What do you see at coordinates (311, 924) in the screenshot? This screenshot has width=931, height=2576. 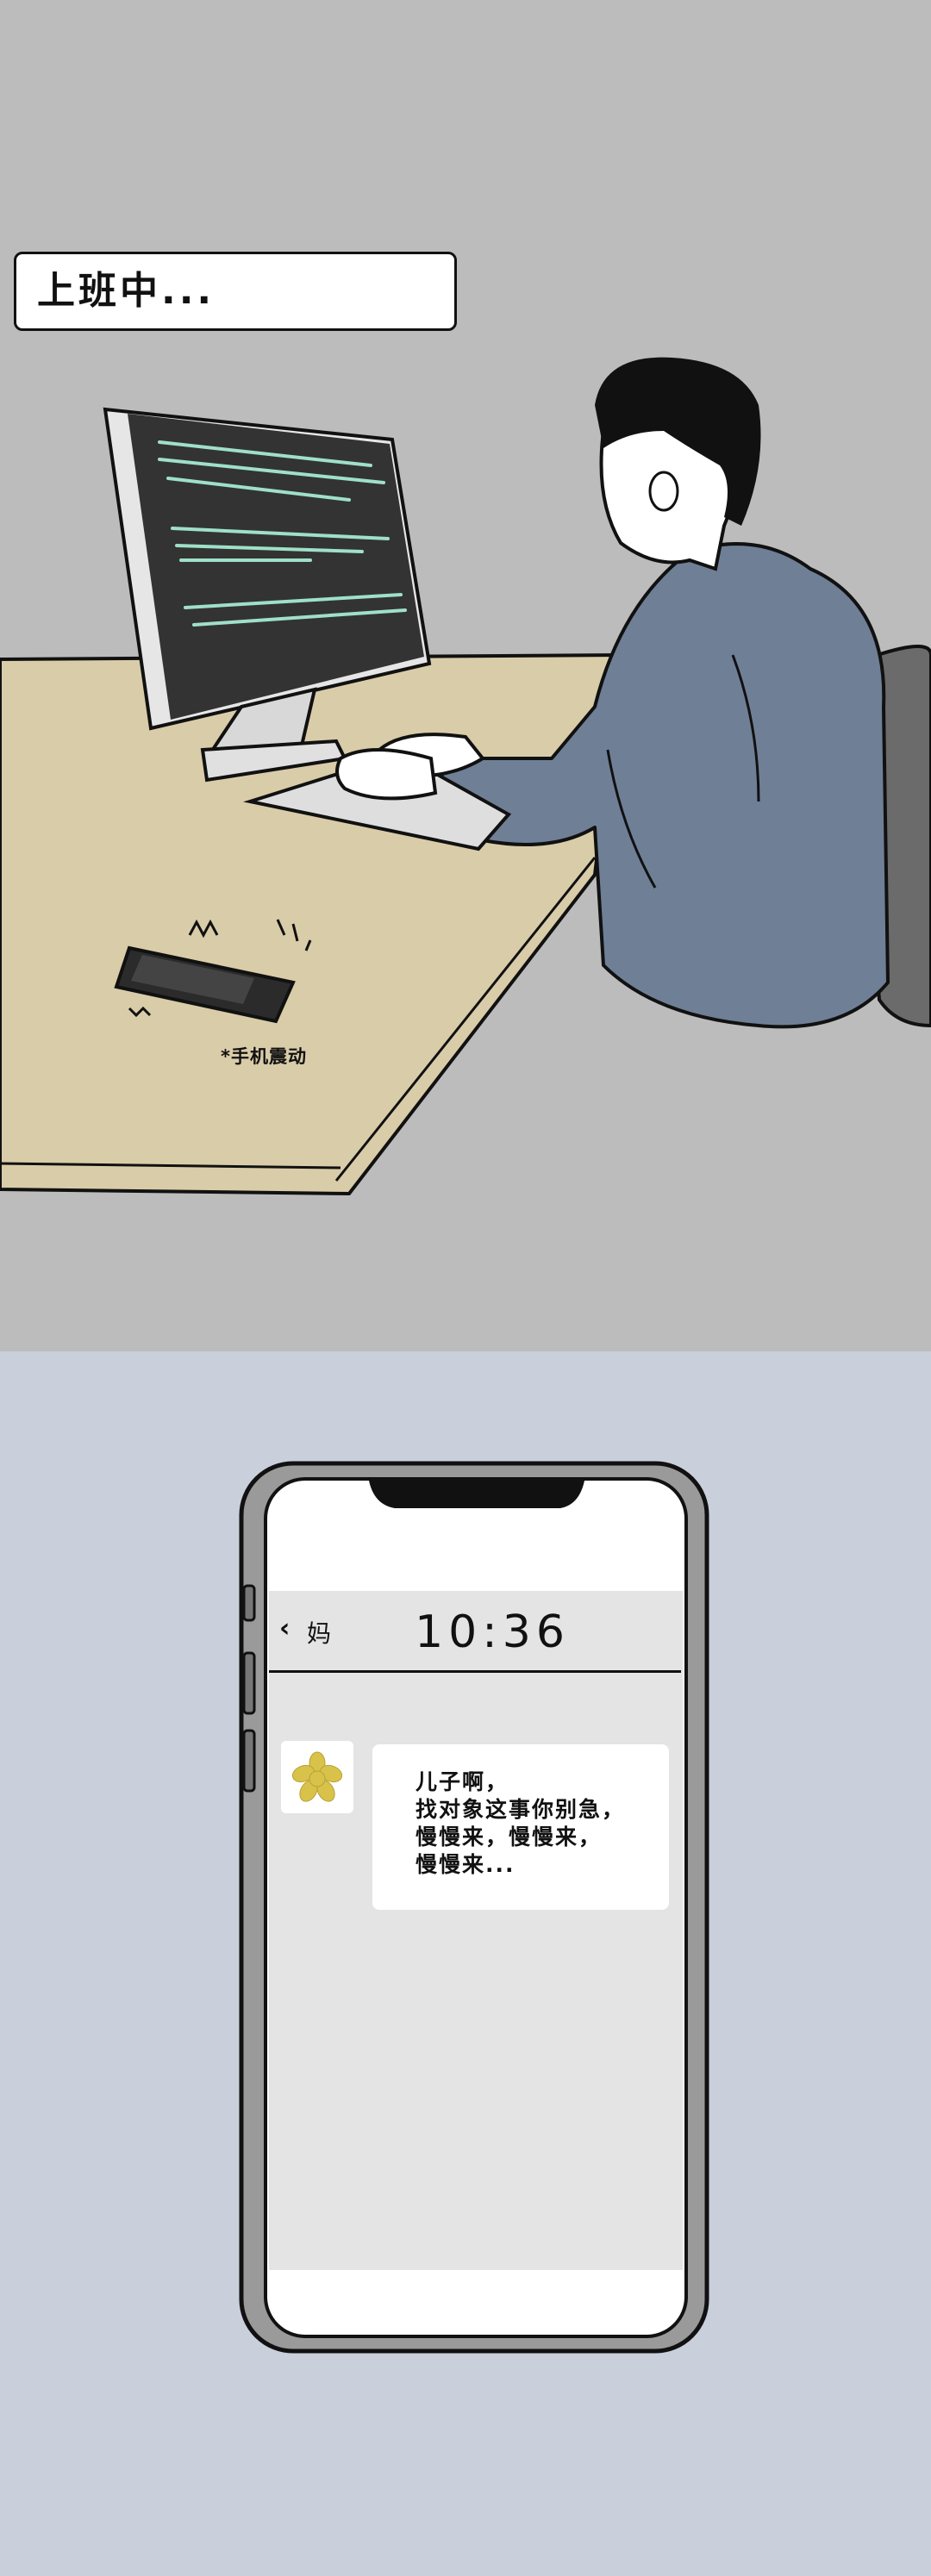 I see `desk` at bounding box center [311, 924].